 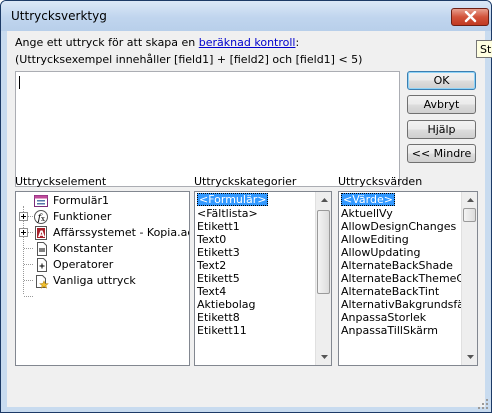 I want to click on close-icon, so click(x=470, y=17).